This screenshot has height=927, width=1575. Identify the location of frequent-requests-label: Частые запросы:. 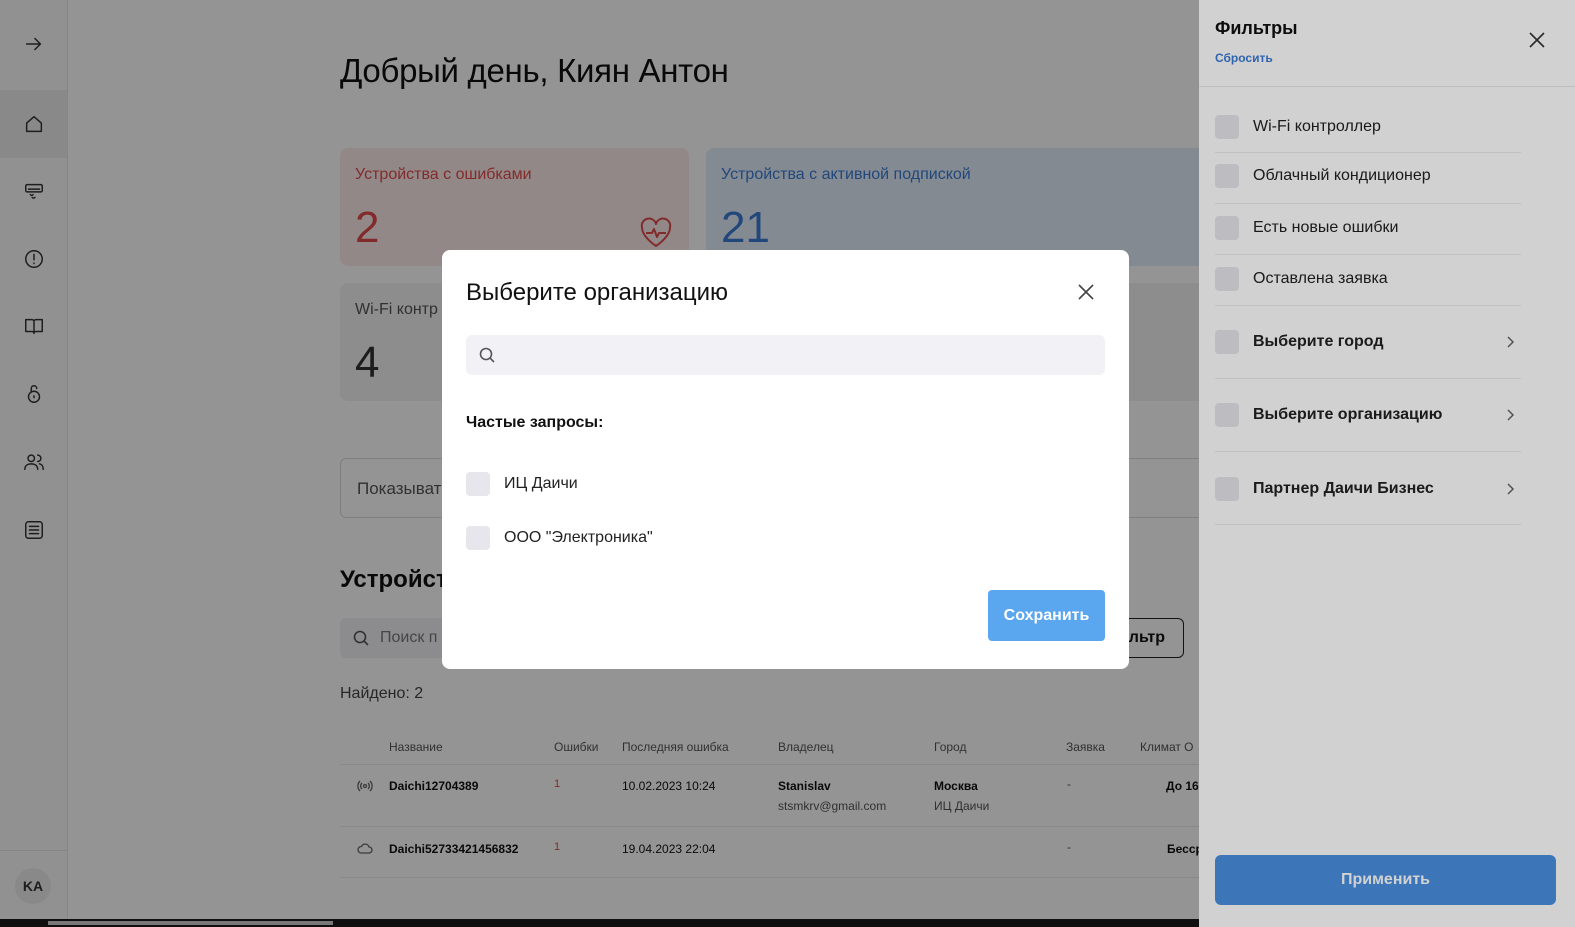
(535, 422).